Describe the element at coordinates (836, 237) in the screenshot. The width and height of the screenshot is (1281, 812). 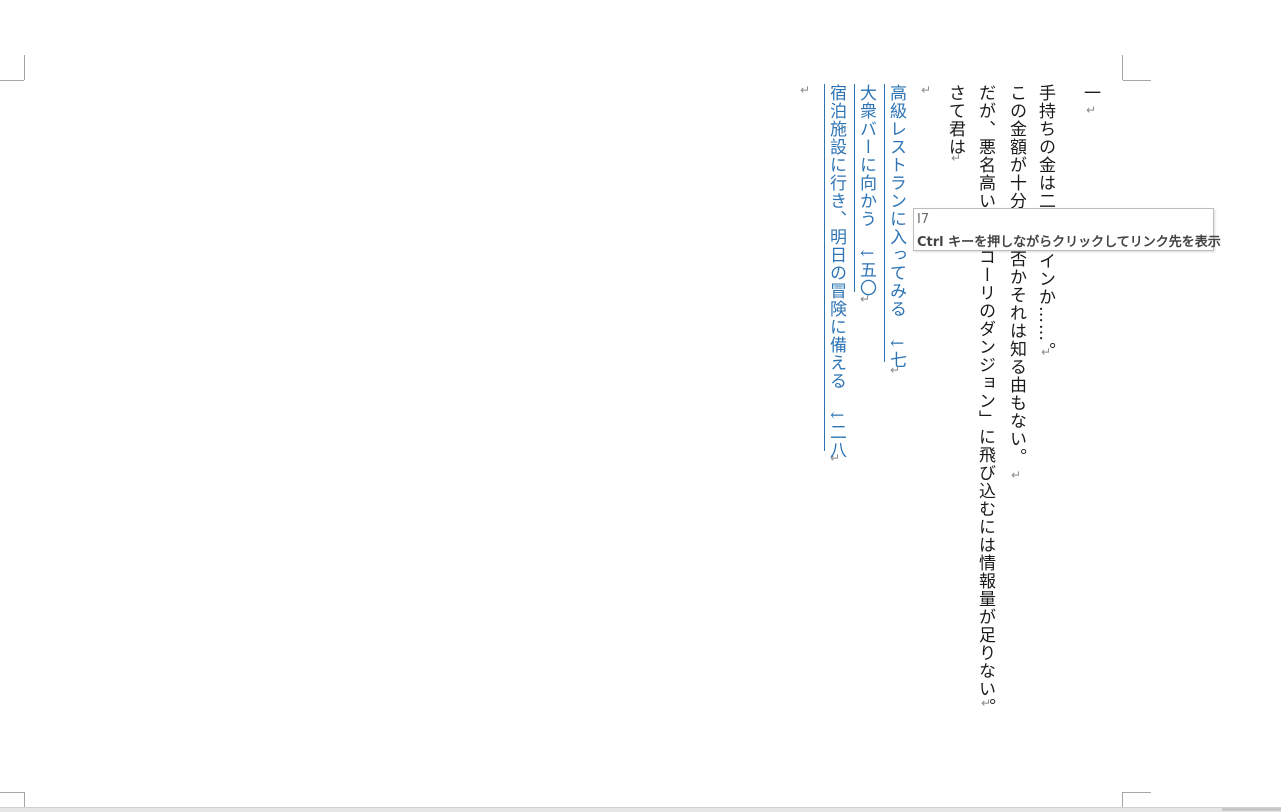
I see `choice-label: 宿泊施設に行き、明日の冒険に備える` at that location.